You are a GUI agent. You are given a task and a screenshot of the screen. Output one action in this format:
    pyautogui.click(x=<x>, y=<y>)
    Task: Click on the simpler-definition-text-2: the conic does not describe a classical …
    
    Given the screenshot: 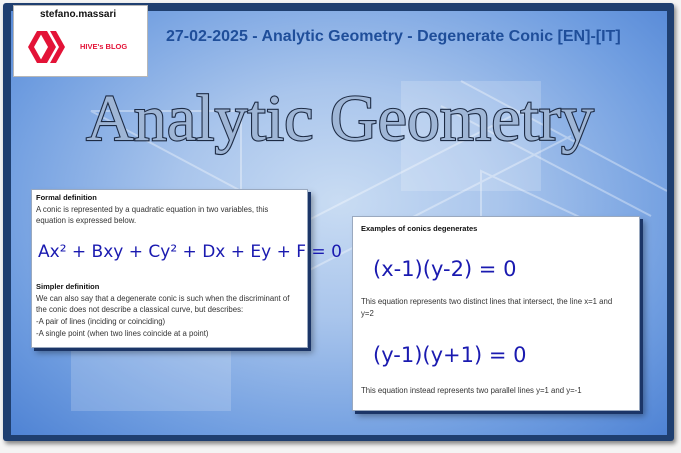 What is the action you would take?
    pyautogui.click(x=140, y=309)
    